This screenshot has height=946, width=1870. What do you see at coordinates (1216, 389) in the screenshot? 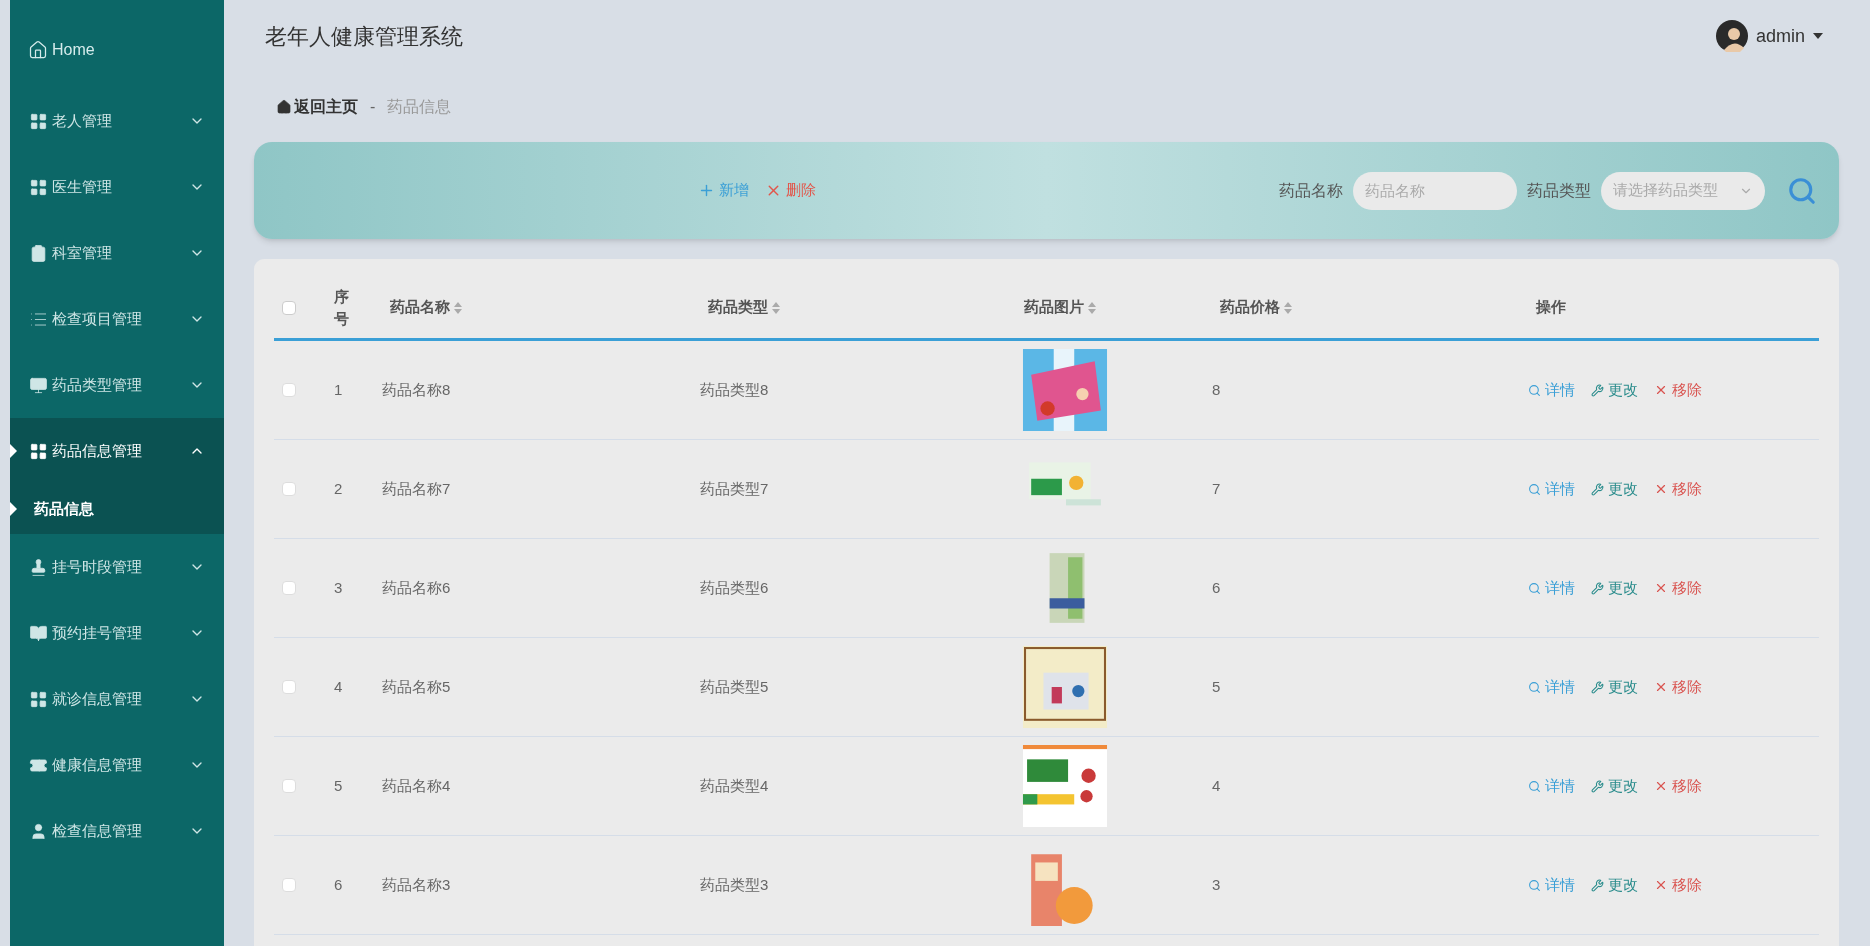
I see `table-cell: 8` at bounding box center [1216, 389].